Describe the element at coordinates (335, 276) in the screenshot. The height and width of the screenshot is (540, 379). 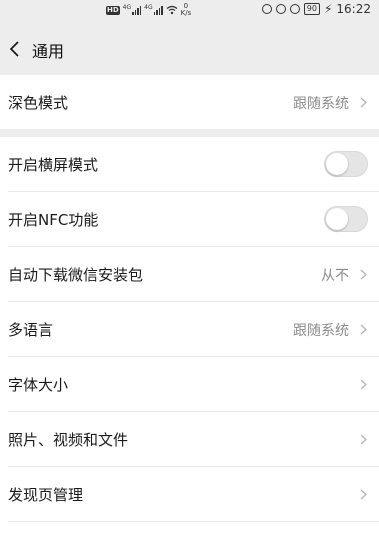
I see `auto-download-value: 从不` at that location.